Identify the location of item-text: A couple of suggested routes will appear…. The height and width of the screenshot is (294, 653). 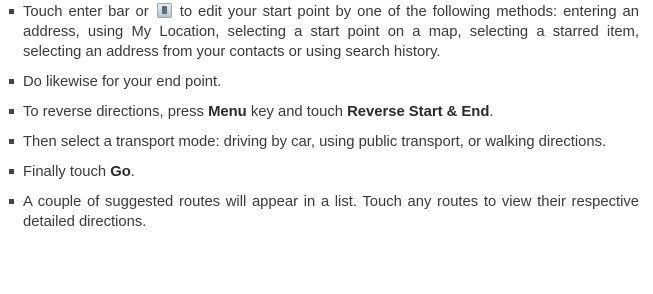
(331, 212).